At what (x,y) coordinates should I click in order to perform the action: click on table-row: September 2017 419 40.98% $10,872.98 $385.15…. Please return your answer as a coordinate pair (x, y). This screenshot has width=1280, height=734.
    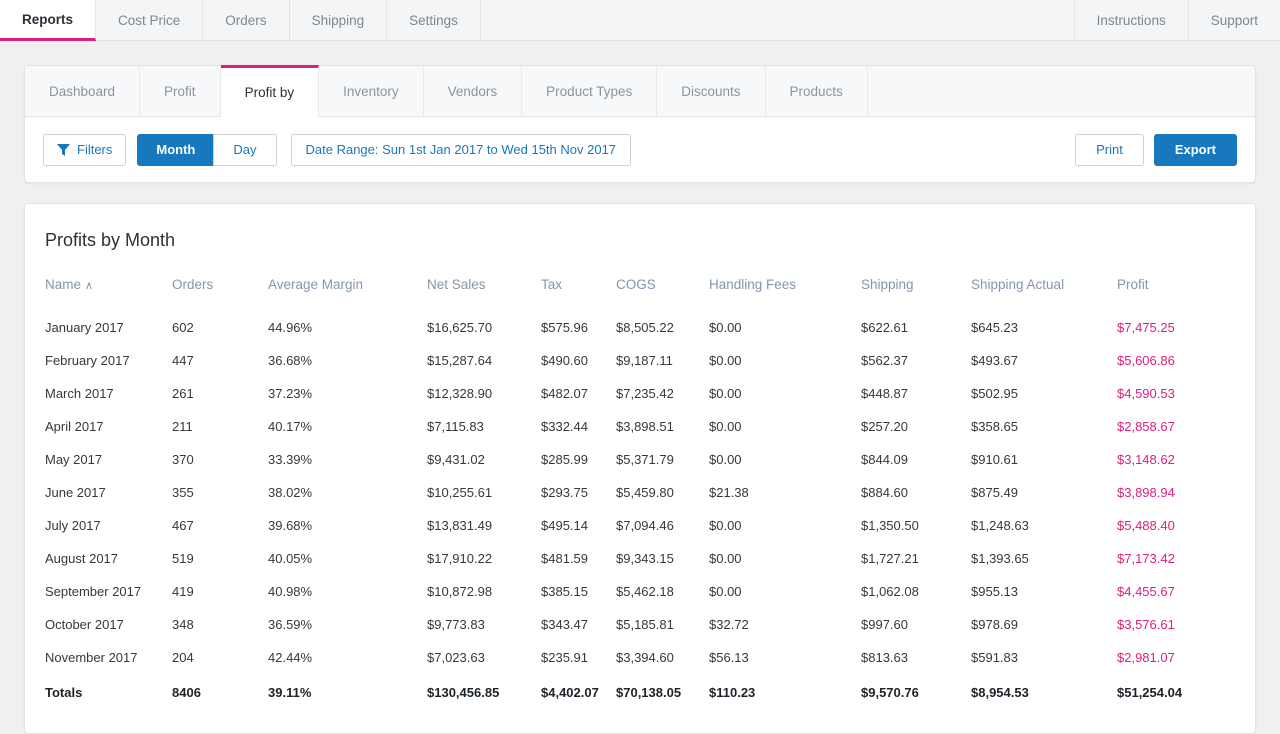
    Looking at the image, I should click on (640, 591).